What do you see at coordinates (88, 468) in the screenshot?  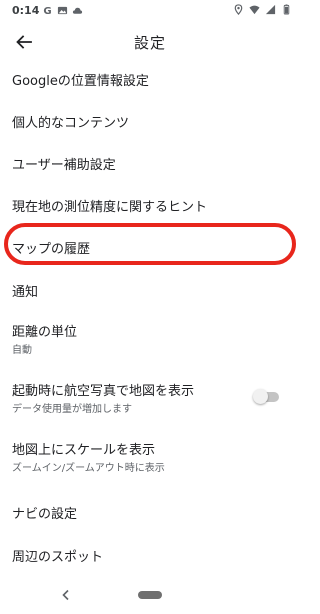 I see `item-subtitle: ズームイン/ズームアウト時に表示` at bounding box center [88, 468].